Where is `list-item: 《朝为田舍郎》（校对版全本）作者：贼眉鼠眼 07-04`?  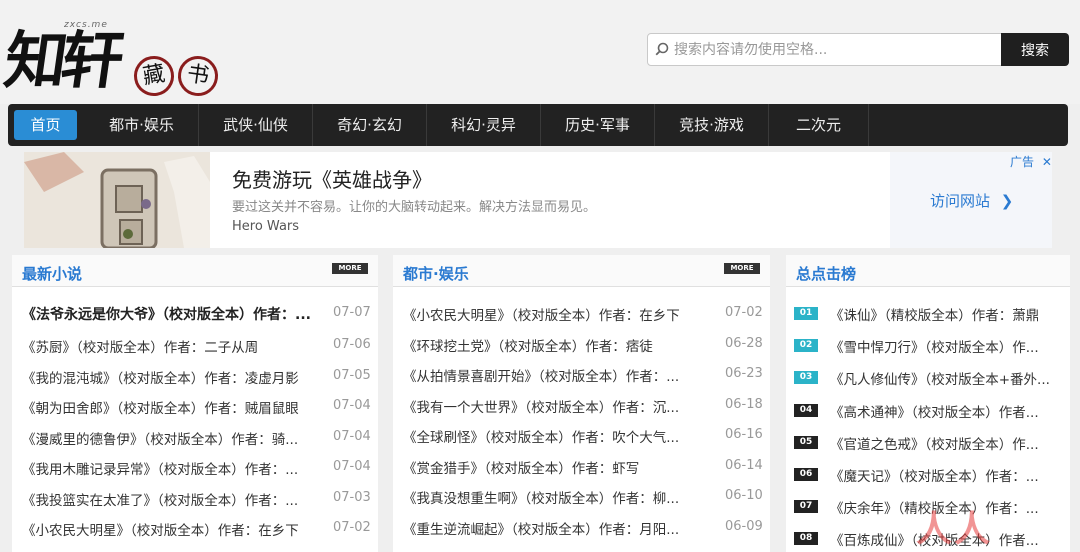
list-item: 《朝为田舍郎》（校对版全本）作者：贼眉鼠眼 07-04 is located at coordinates (195, 407).